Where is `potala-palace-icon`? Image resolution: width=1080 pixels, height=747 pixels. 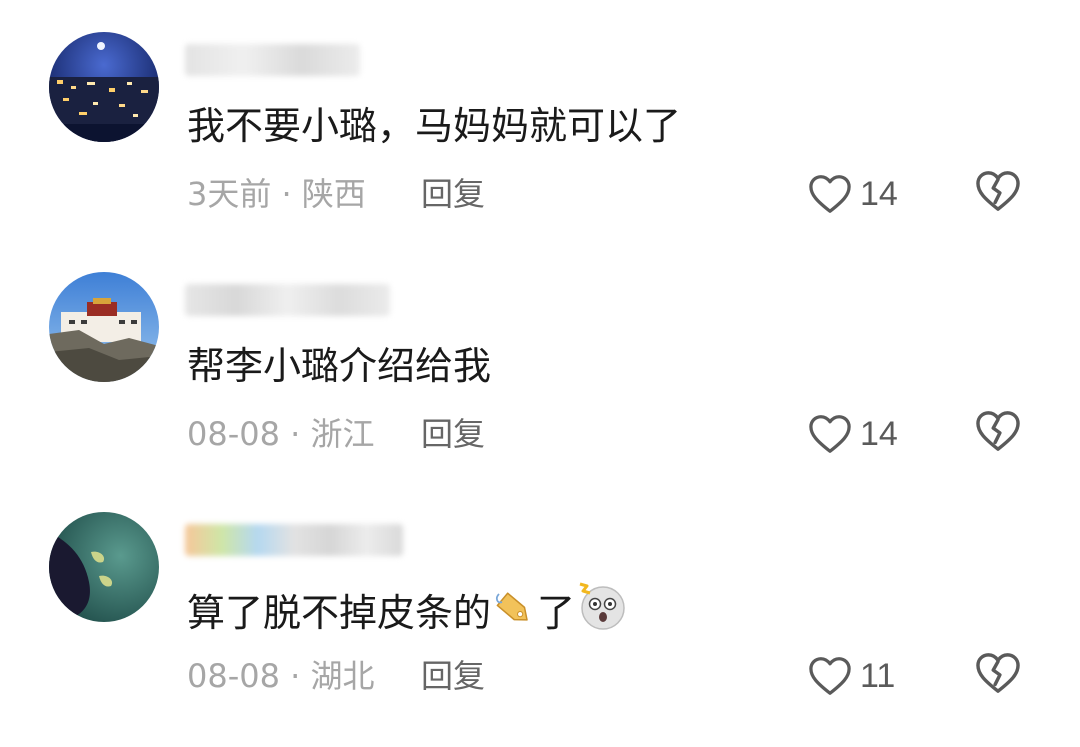 potala-palace-icon is located at coordinates (104, 327).